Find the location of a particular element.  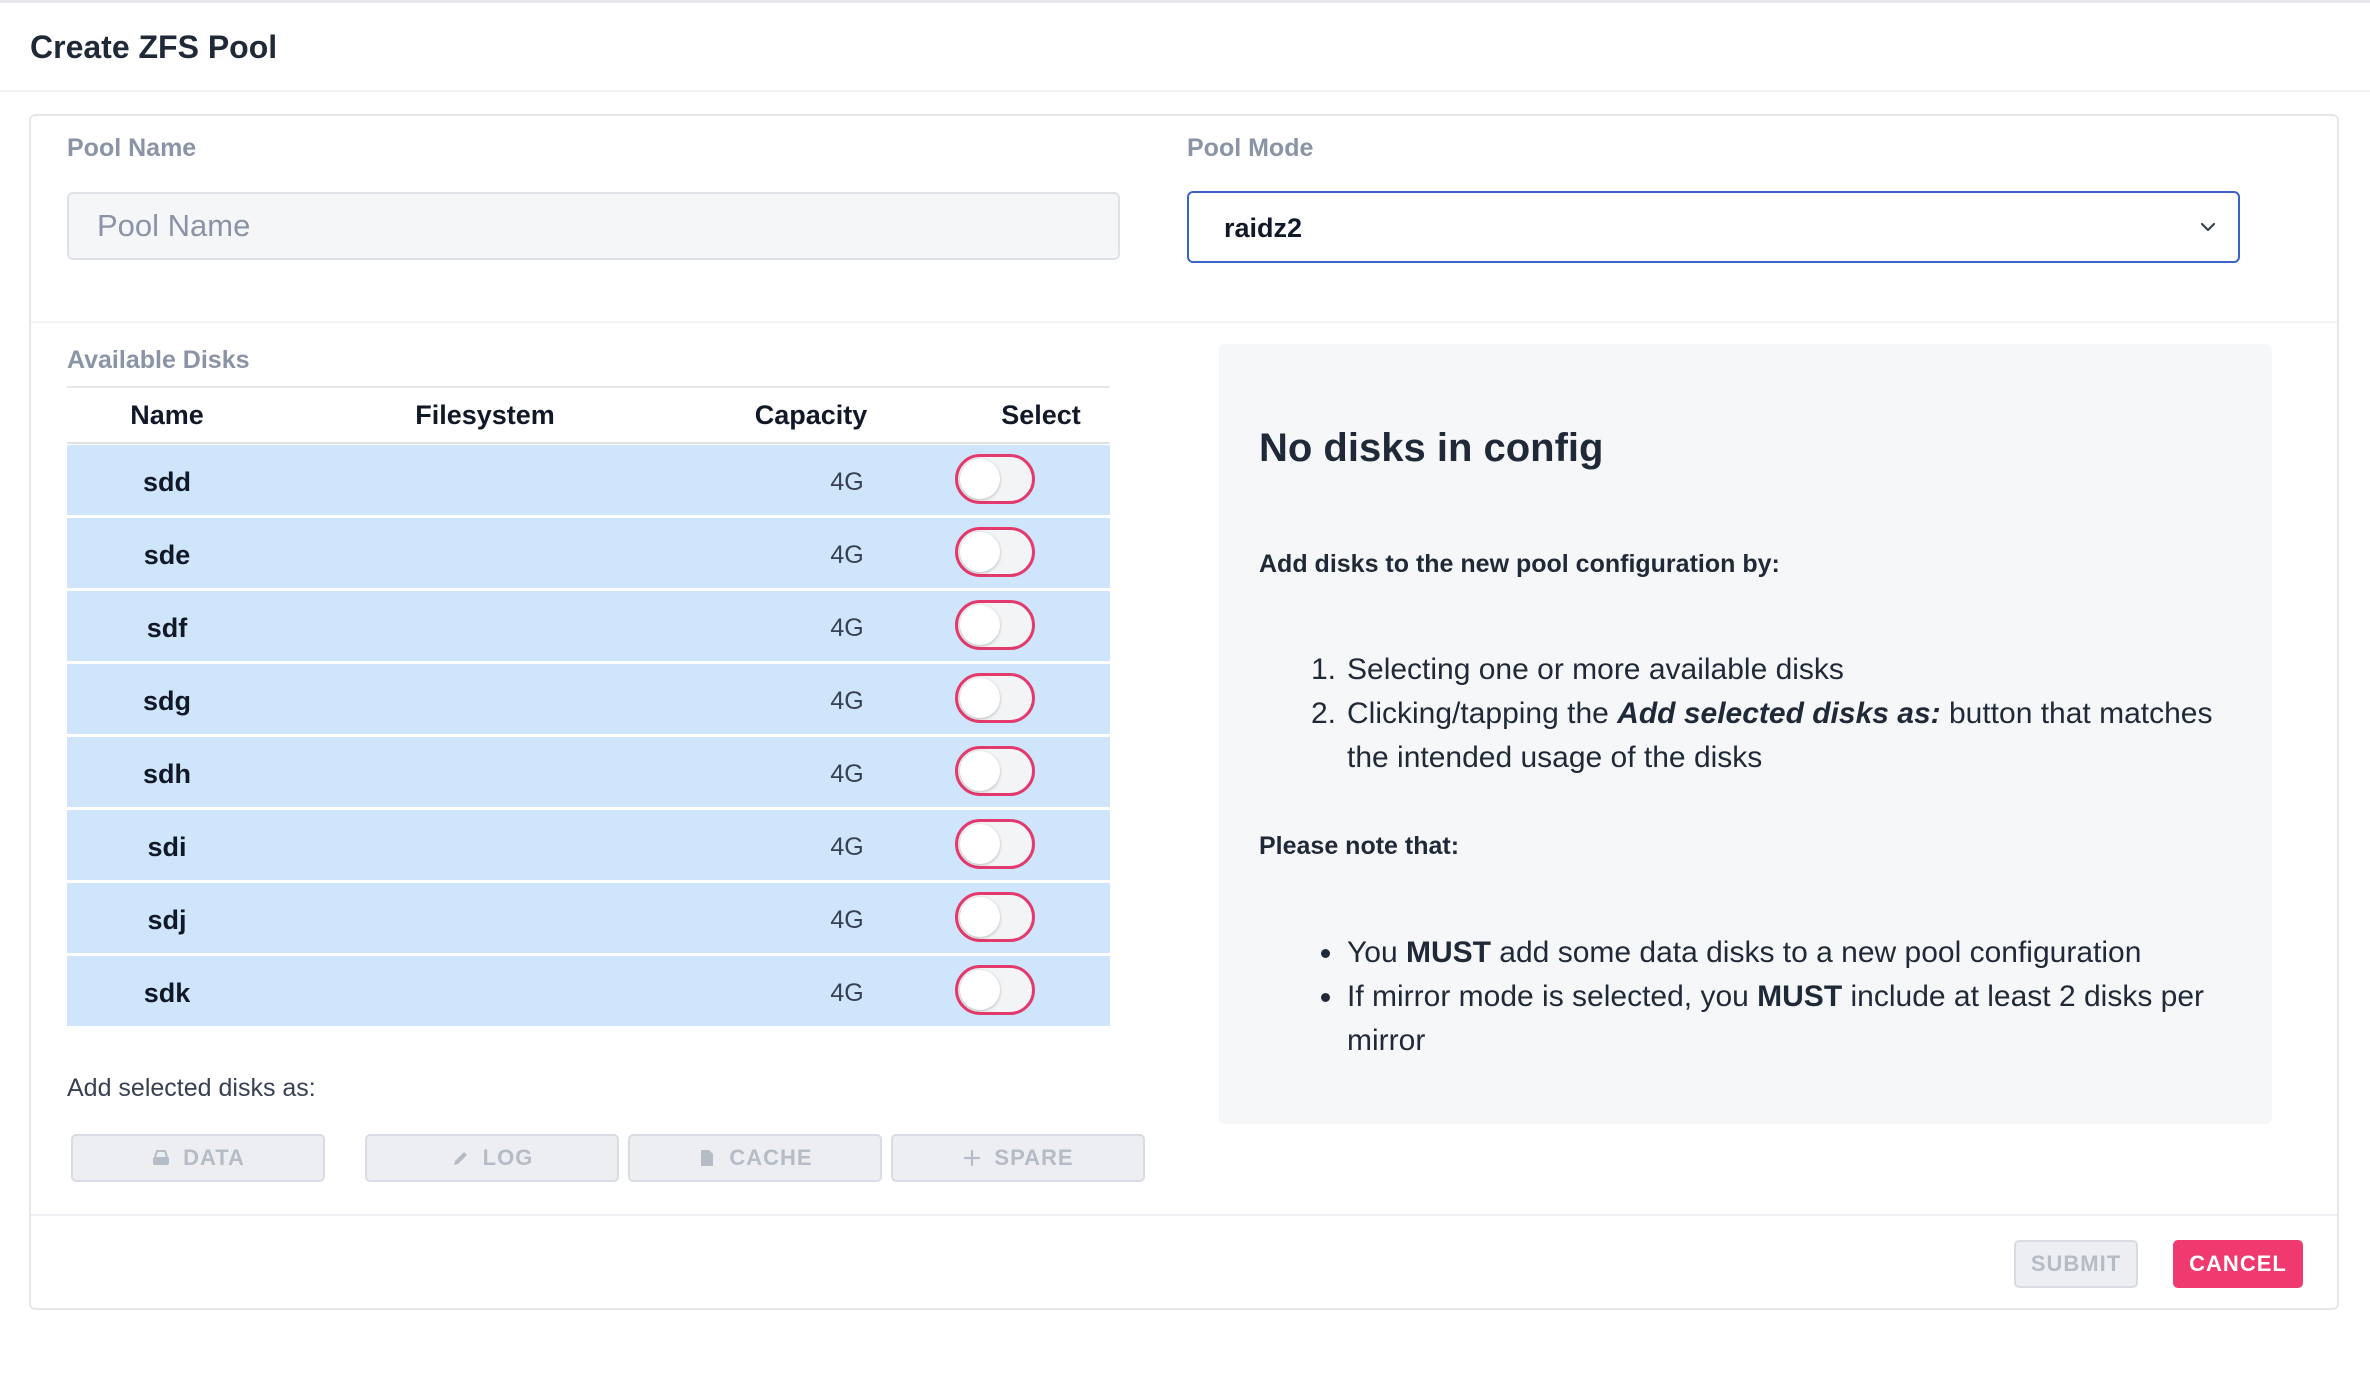

table-row: sdd 4G is located at coordinates (588, 480).